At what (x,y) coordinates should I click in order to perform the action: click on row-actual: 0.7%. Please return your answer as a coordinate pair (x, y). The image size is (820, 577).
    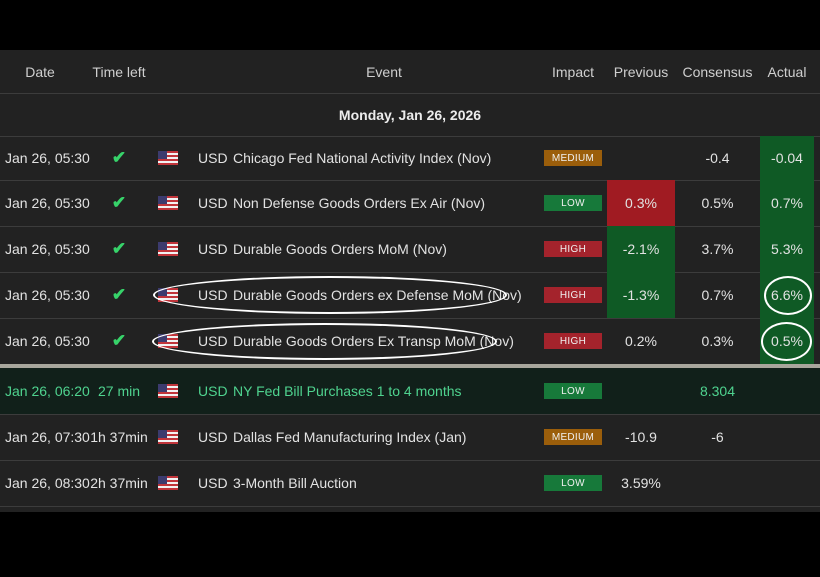
    Looking at the image, I should click on (787, 203).